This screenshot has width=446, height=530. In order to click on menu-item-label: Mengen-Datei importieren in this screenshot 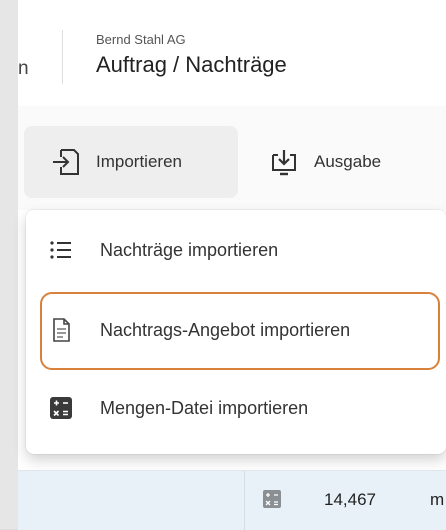, I will do `click(204, 407)`.